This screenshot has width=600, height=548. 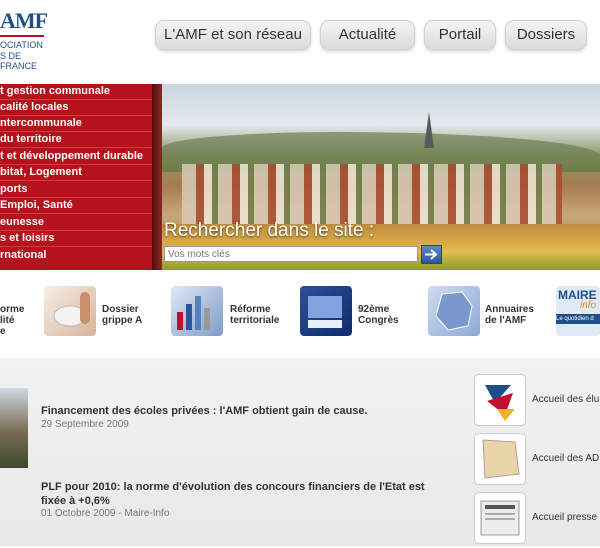 What do you see at coordinates (255, 315) in the screenshot?
I see `shortcut-label: Réforme territoriale` at bounding box center [255, 315].